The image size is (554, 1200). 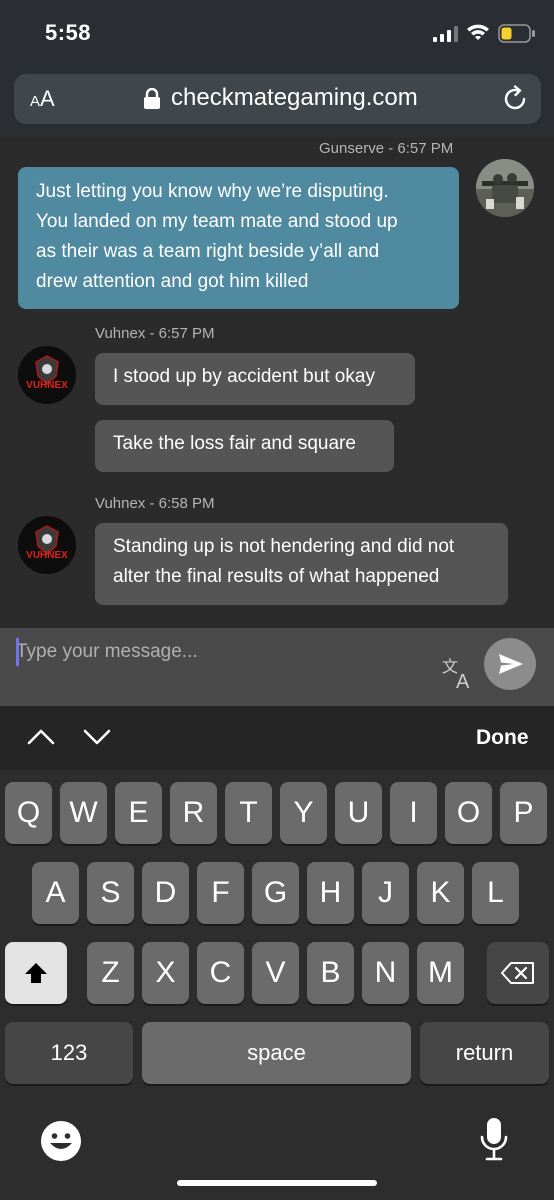 I want to click on url-domain: checkmategaming.com, so click(x=294, y=97).